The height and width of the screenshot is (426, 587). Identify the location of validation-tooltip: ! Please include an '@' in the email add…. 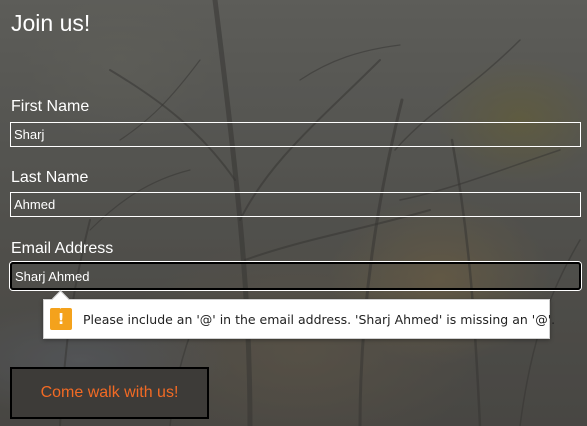
(299, 314).